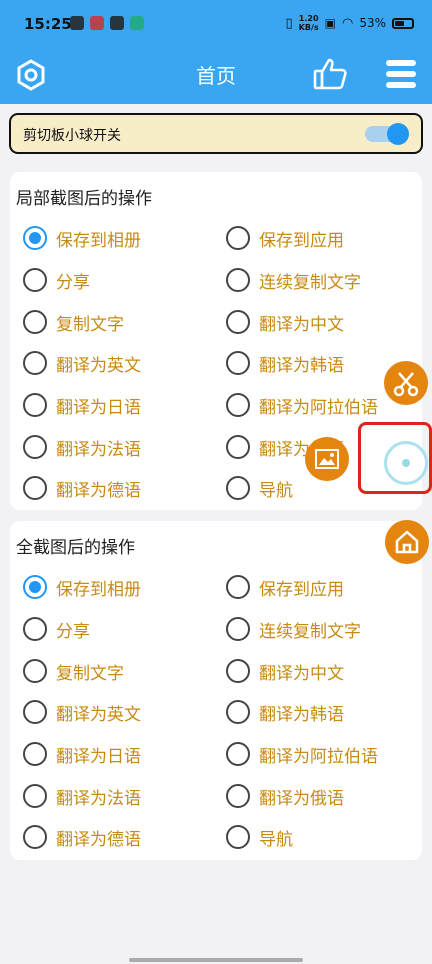 The width and height of the screenshot is (432, 964). What do you see at coordinates (98, 449) in the screenshot?
I see `radio-option-label: 翻译为法语` at bounding box center [98, 449].